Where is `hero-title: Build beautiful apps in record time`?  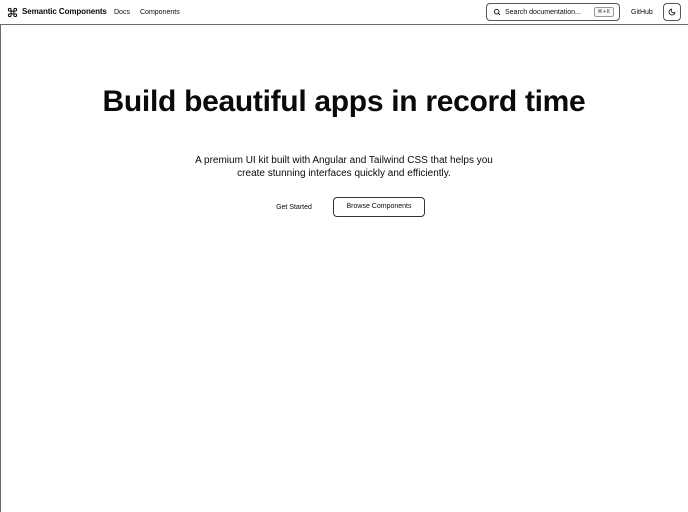
hero-title: Build beautiful apps in record time is located at coordinates (344, 101).